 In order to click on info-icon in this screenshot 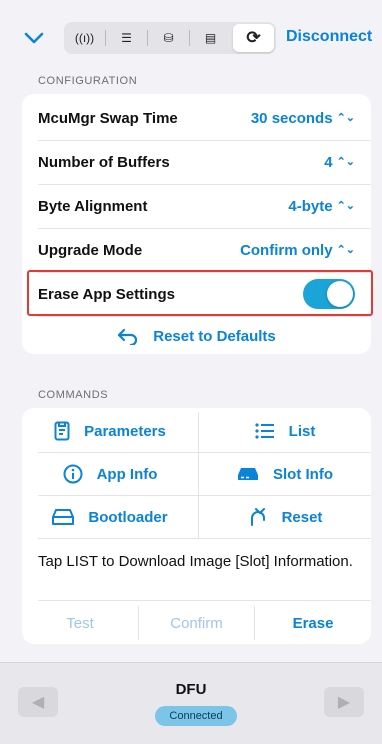, I will do `click(73, 474)`.